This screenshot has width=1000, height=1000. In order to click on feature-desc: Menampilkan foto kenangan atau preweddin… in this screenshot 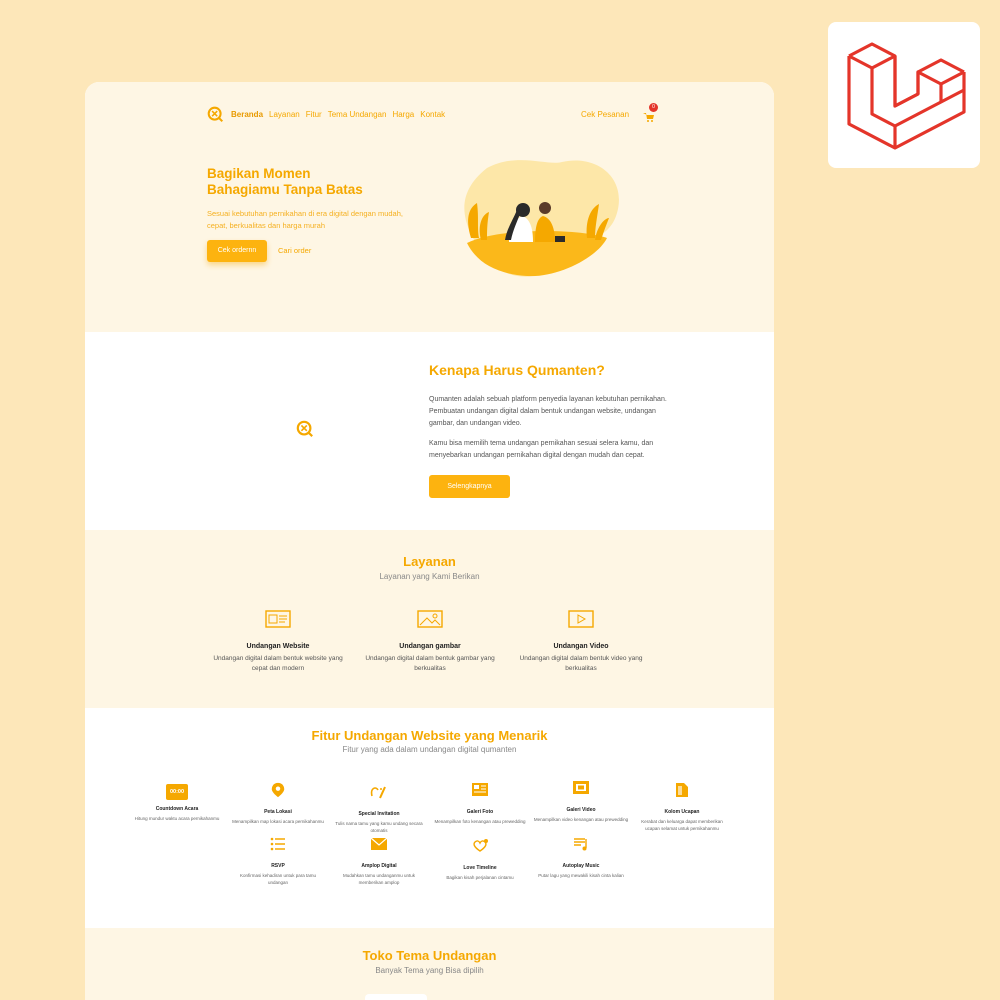, I will do `click(480, 821)`.